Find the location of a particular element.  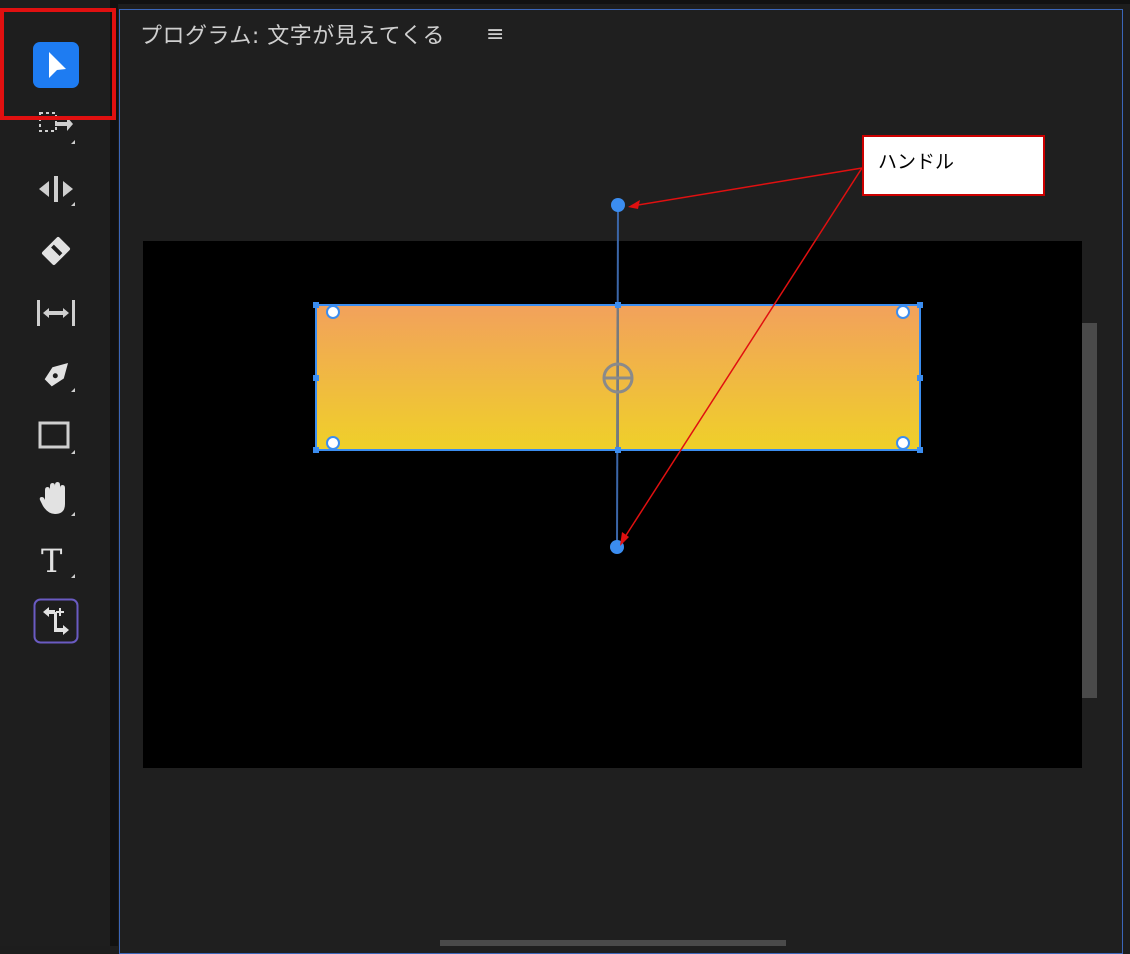

callout-arrow-top is located at coordinates (747, 187).